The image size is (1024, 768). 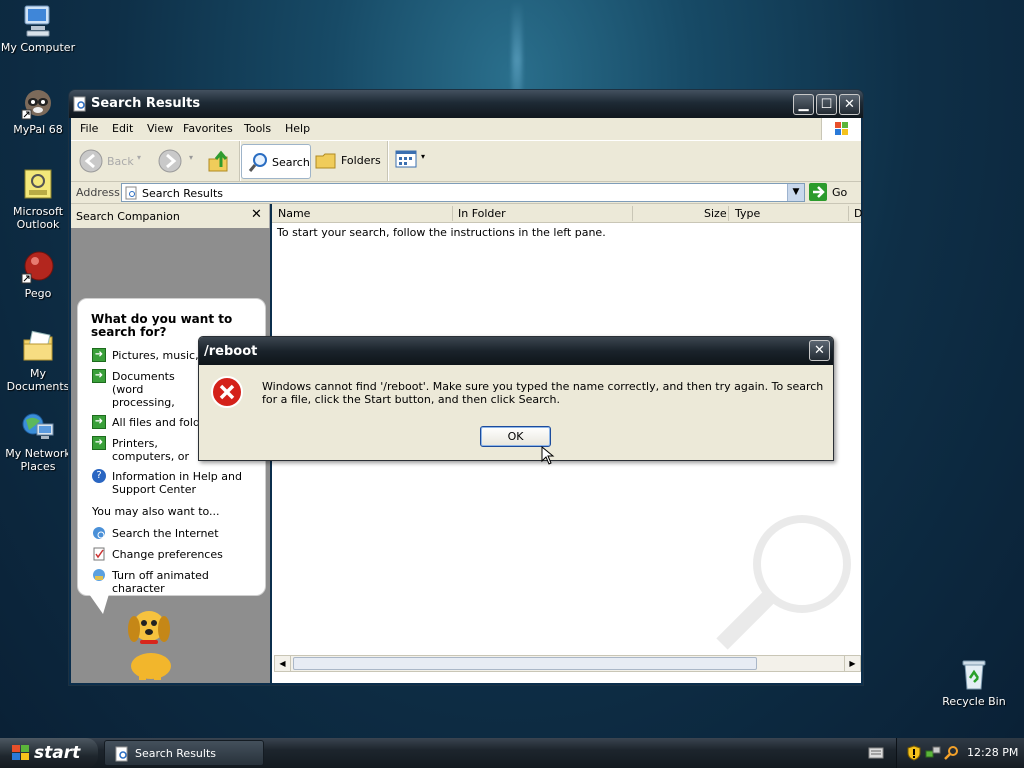 What do you see at coordinates (276, 161) in the screenshot?
I see `search-button: Search` at bounding box center [276, 161].